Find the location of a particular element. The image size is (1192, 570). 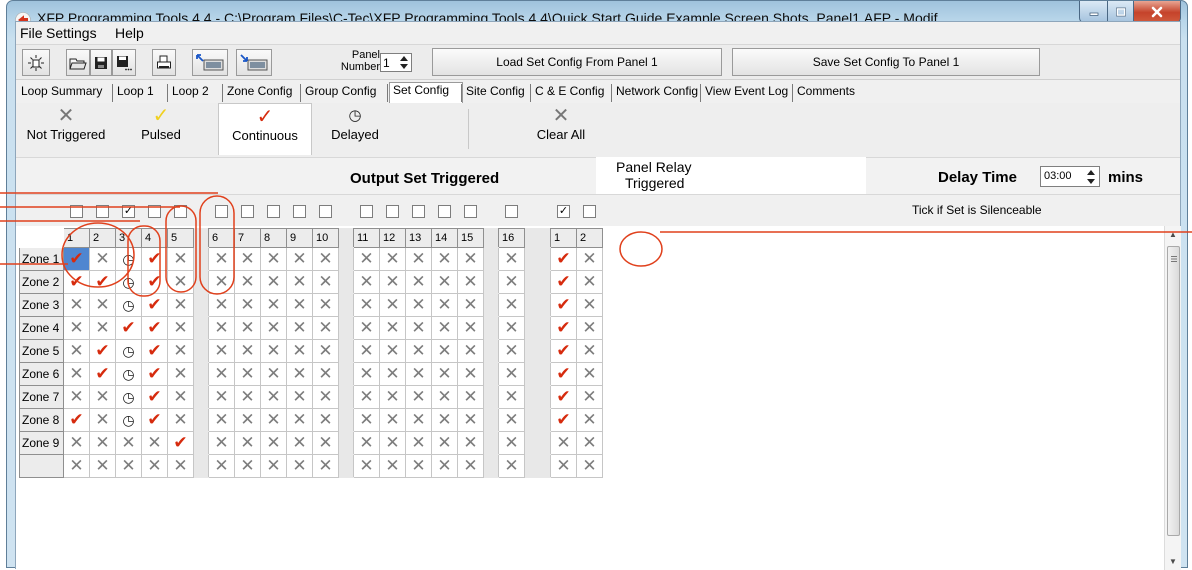

tab-zone-config: Zone Config is located at coordinates (263, 93).